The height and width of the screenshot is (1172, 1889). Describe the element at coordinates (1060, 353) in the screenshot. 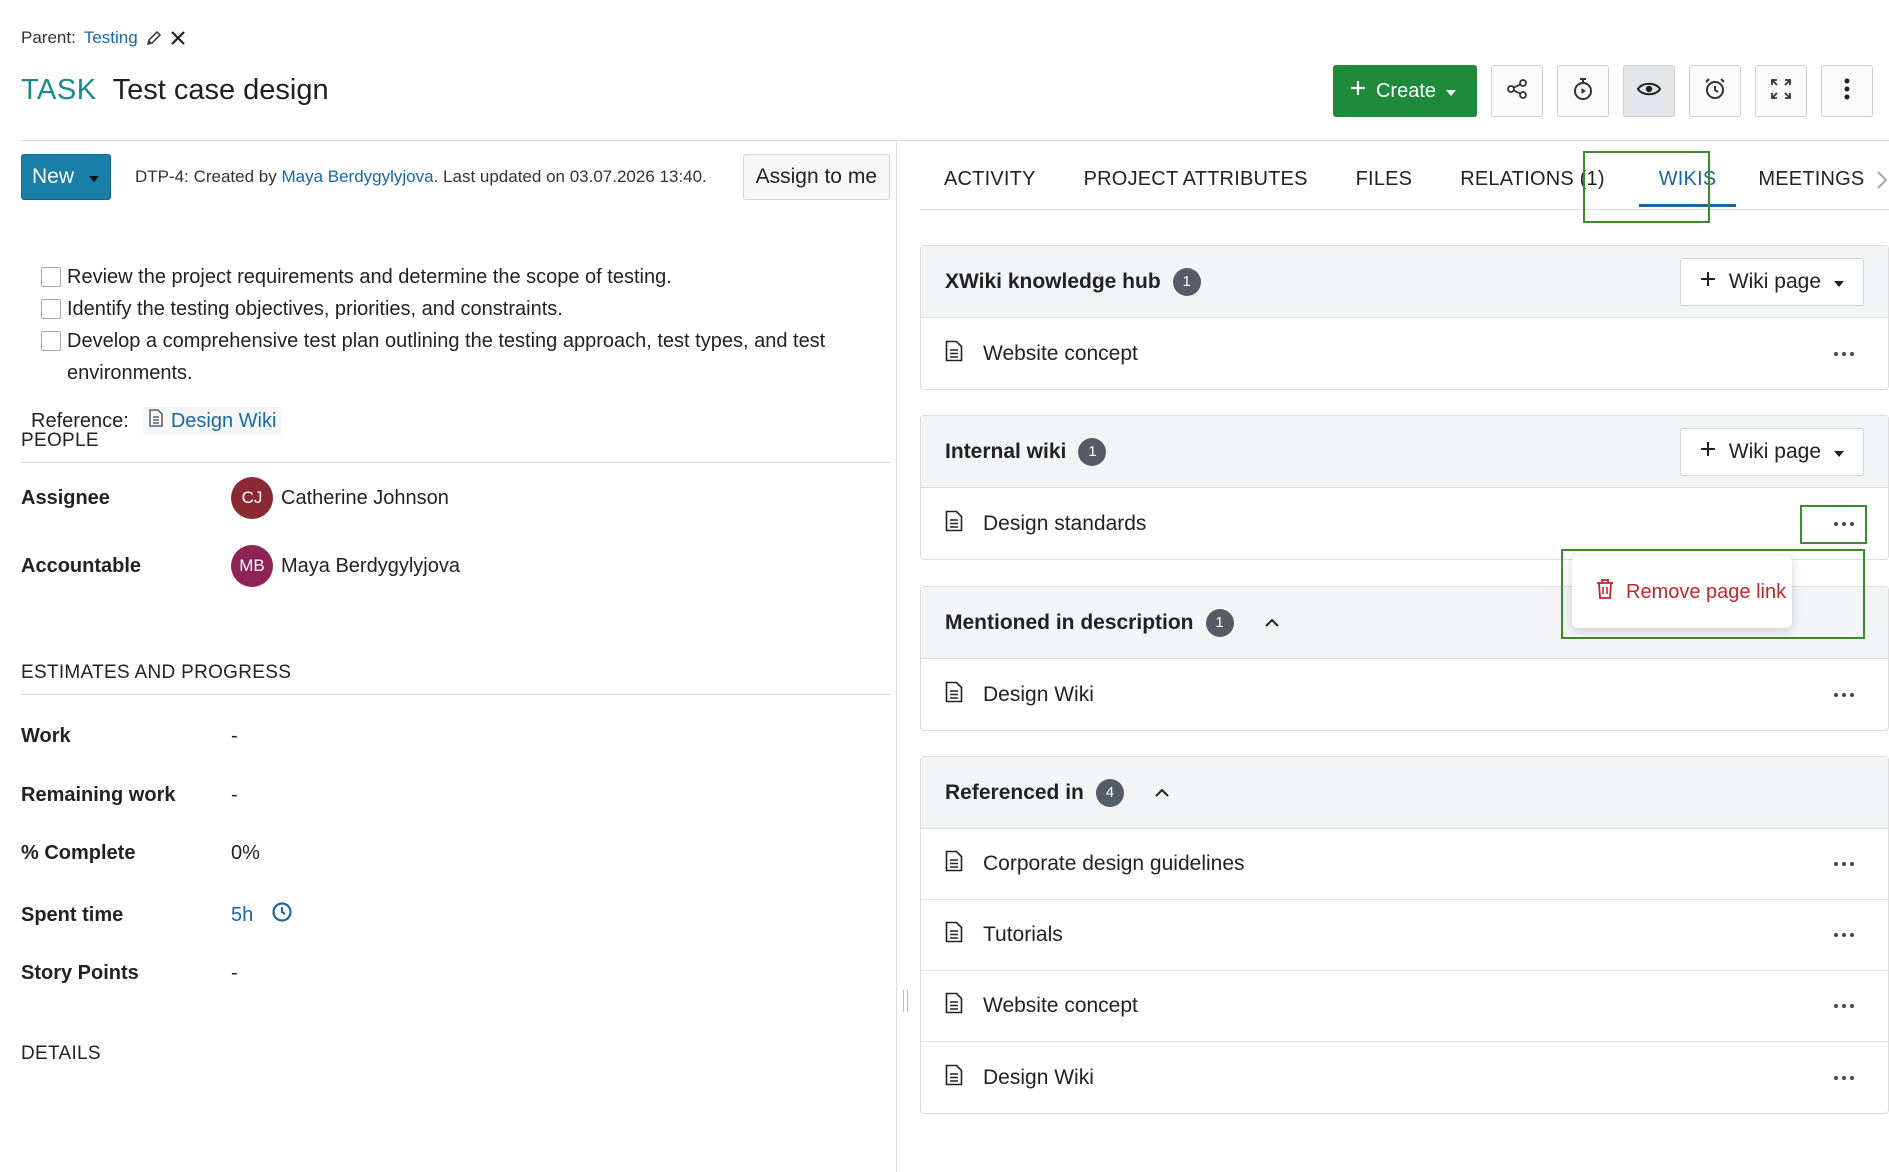

I see `wiki-row-label: Website concept` at that location.